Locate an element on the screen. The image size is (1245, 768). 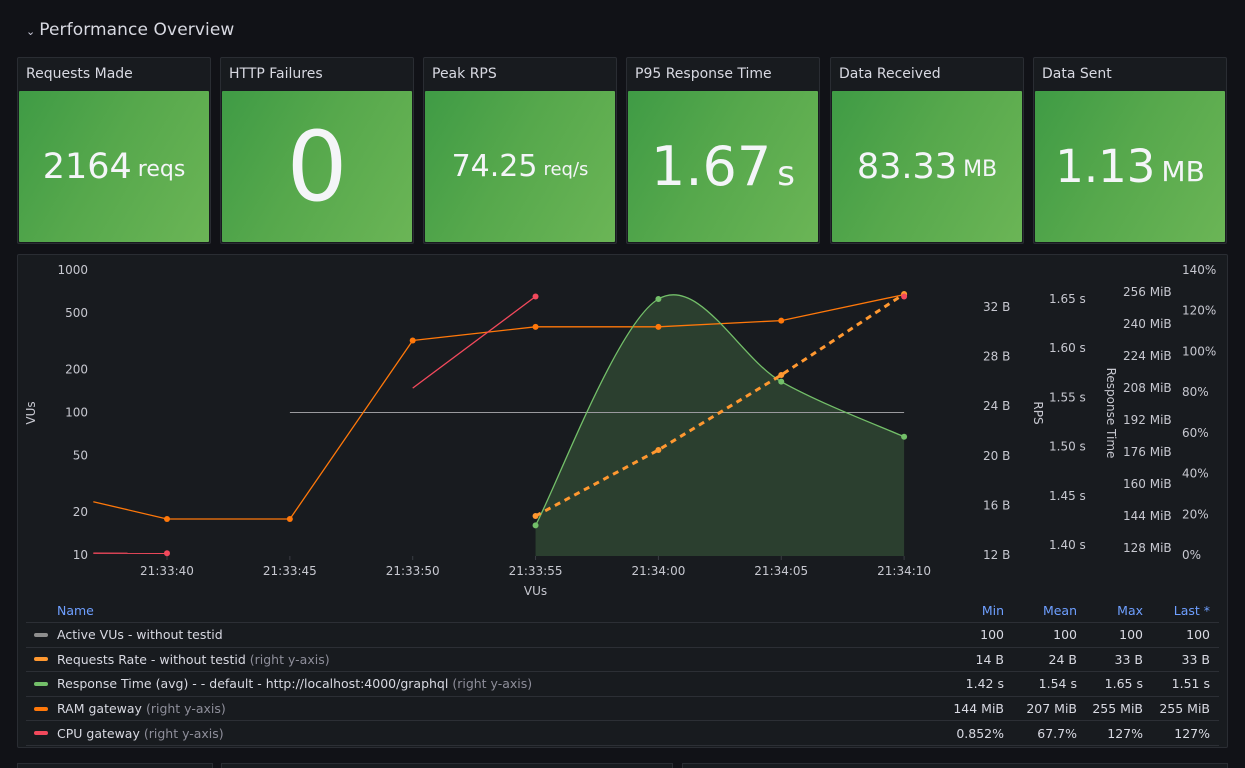
ram-gateway-point is located at coordinates (535, 516).